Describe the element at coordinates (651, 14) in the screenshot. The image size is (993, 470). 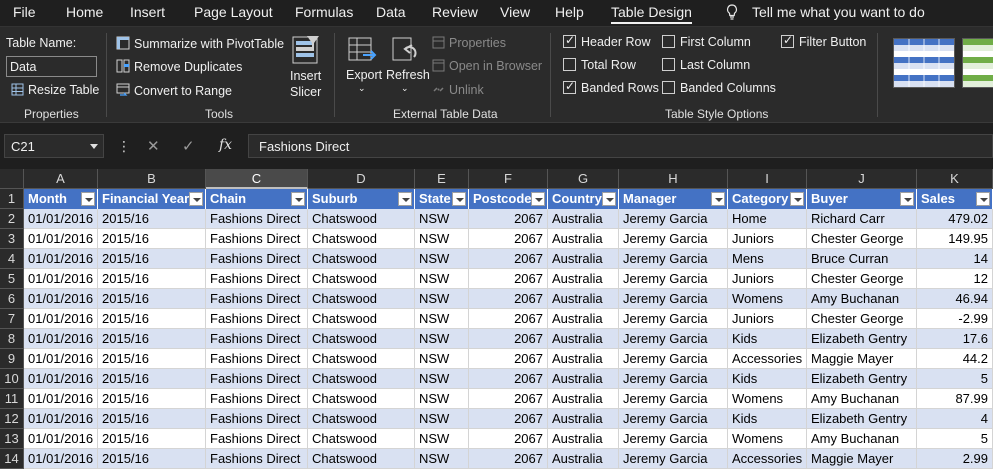
I see `menu-table-design: Table Design` at that location.